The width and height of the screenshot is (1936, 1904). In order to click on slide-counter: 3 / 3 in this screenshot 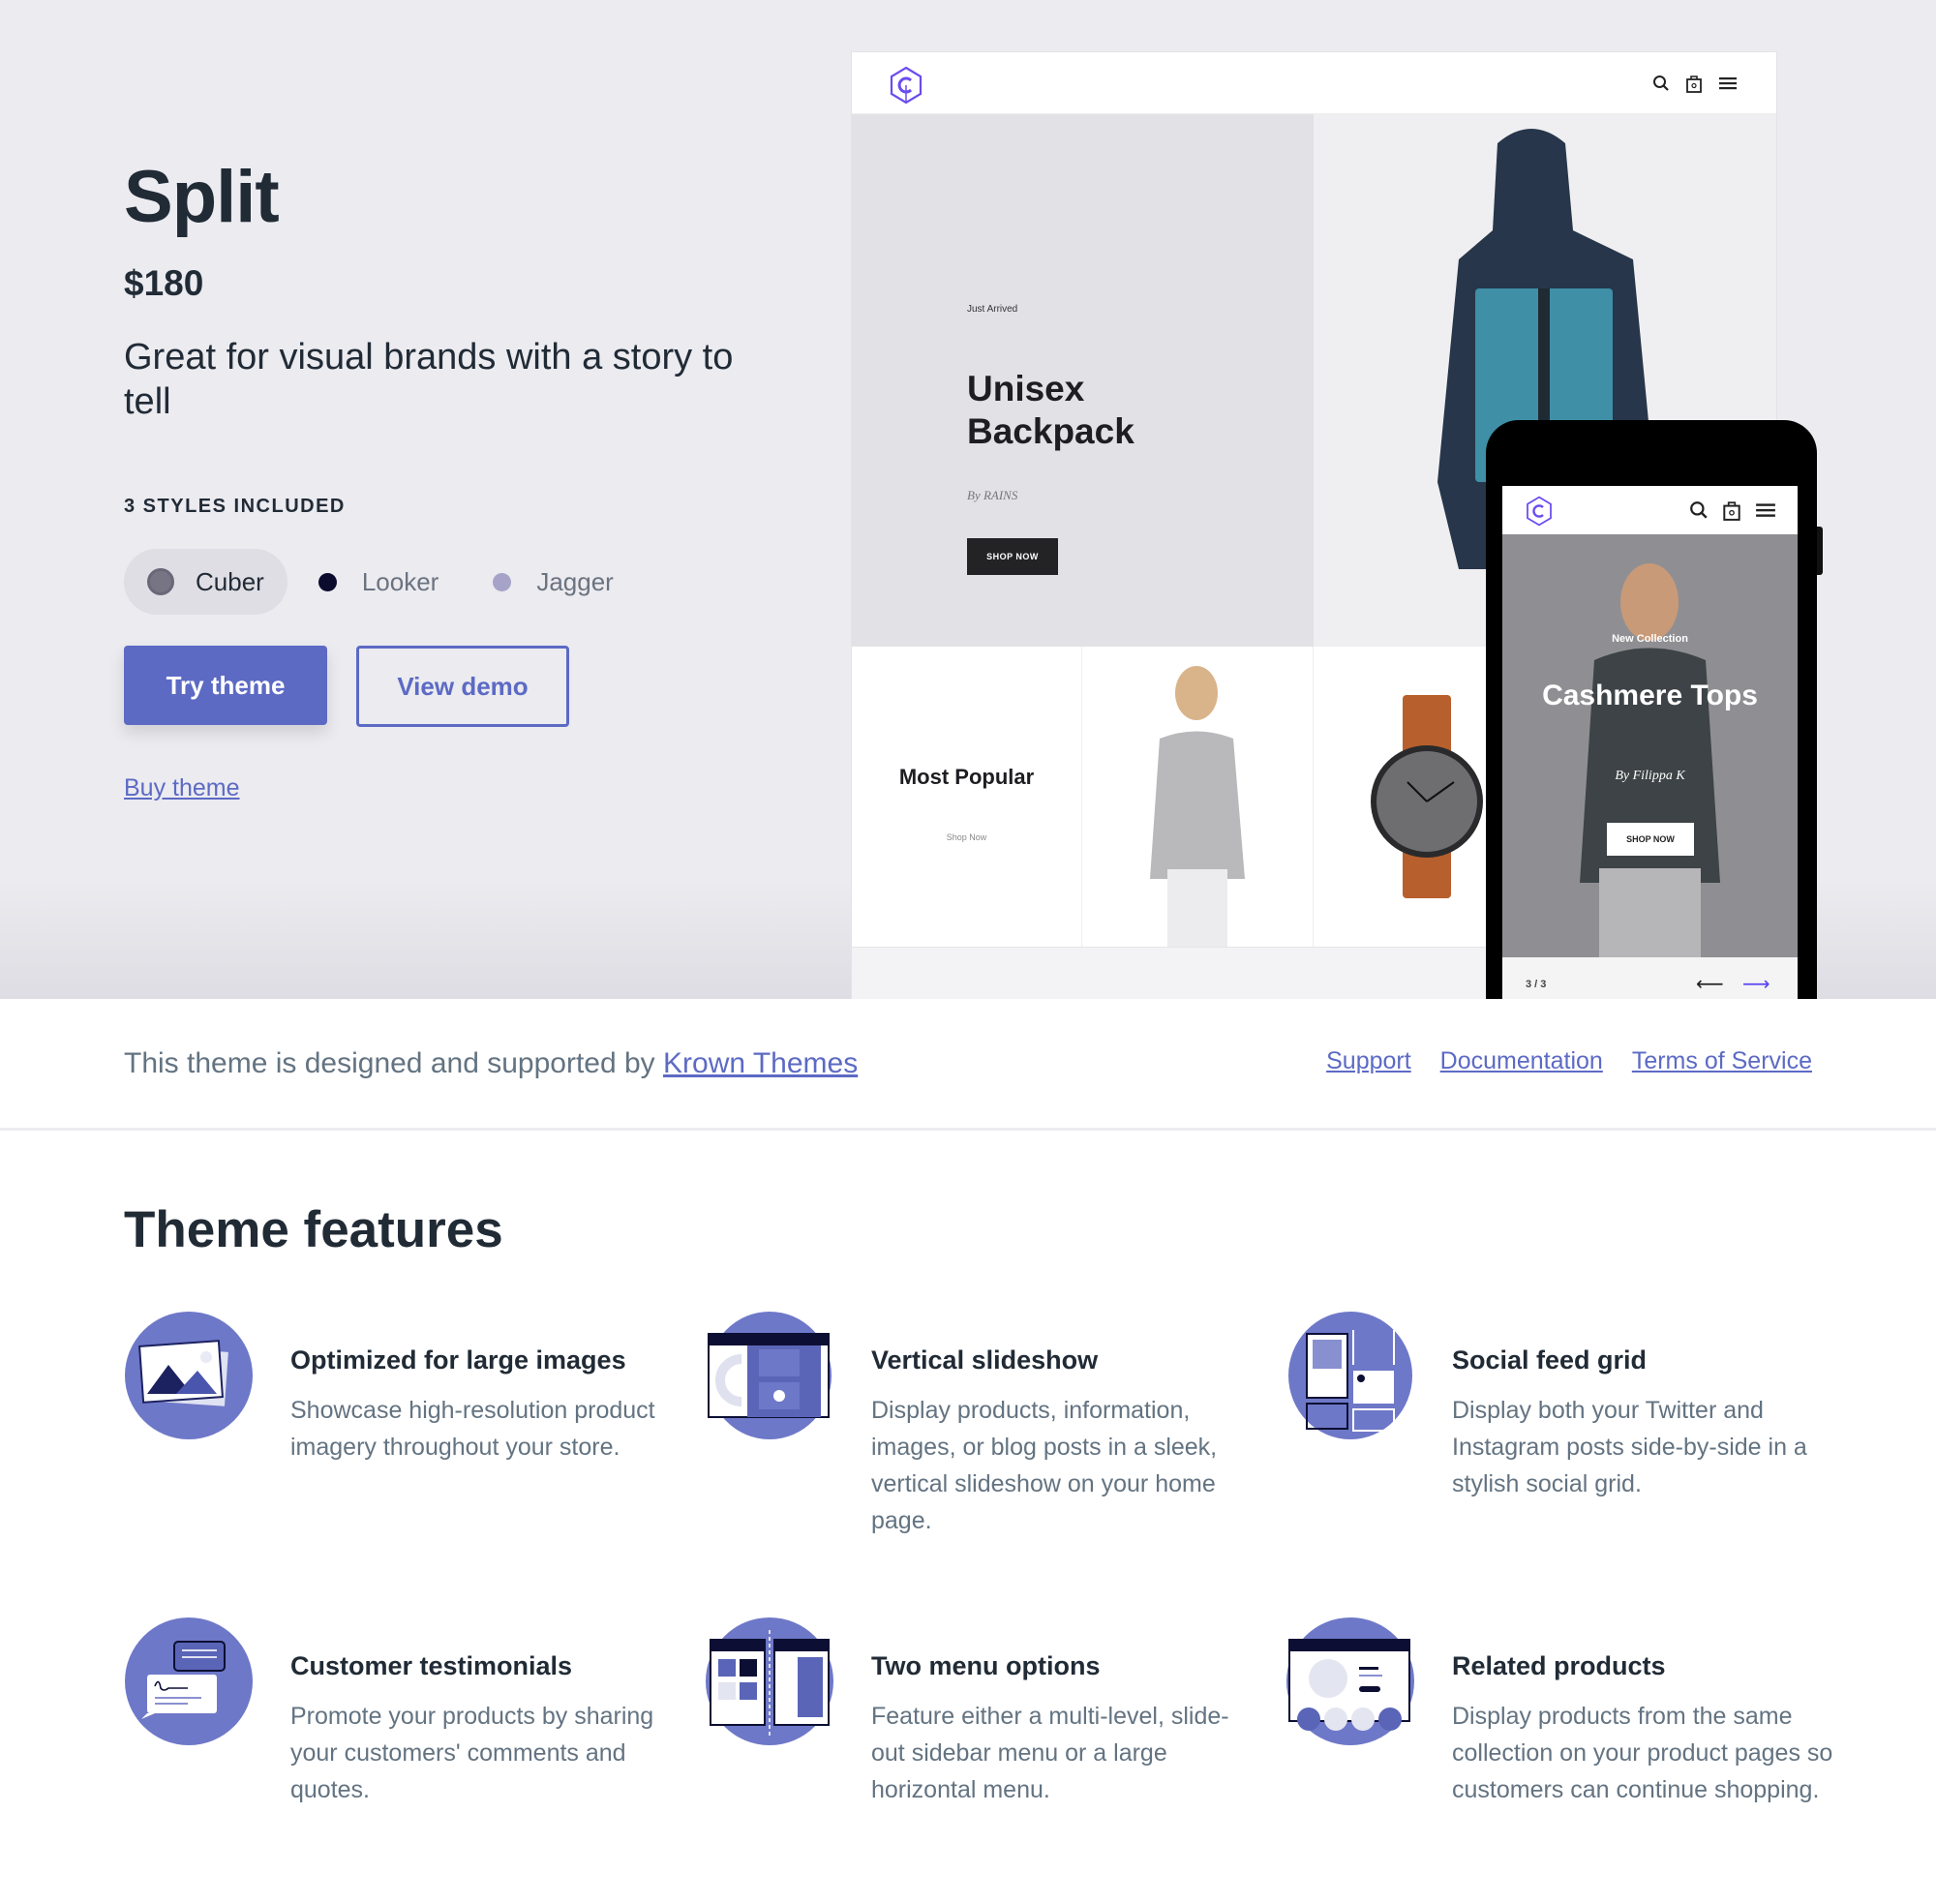, I will do `click(1536, 985)`.